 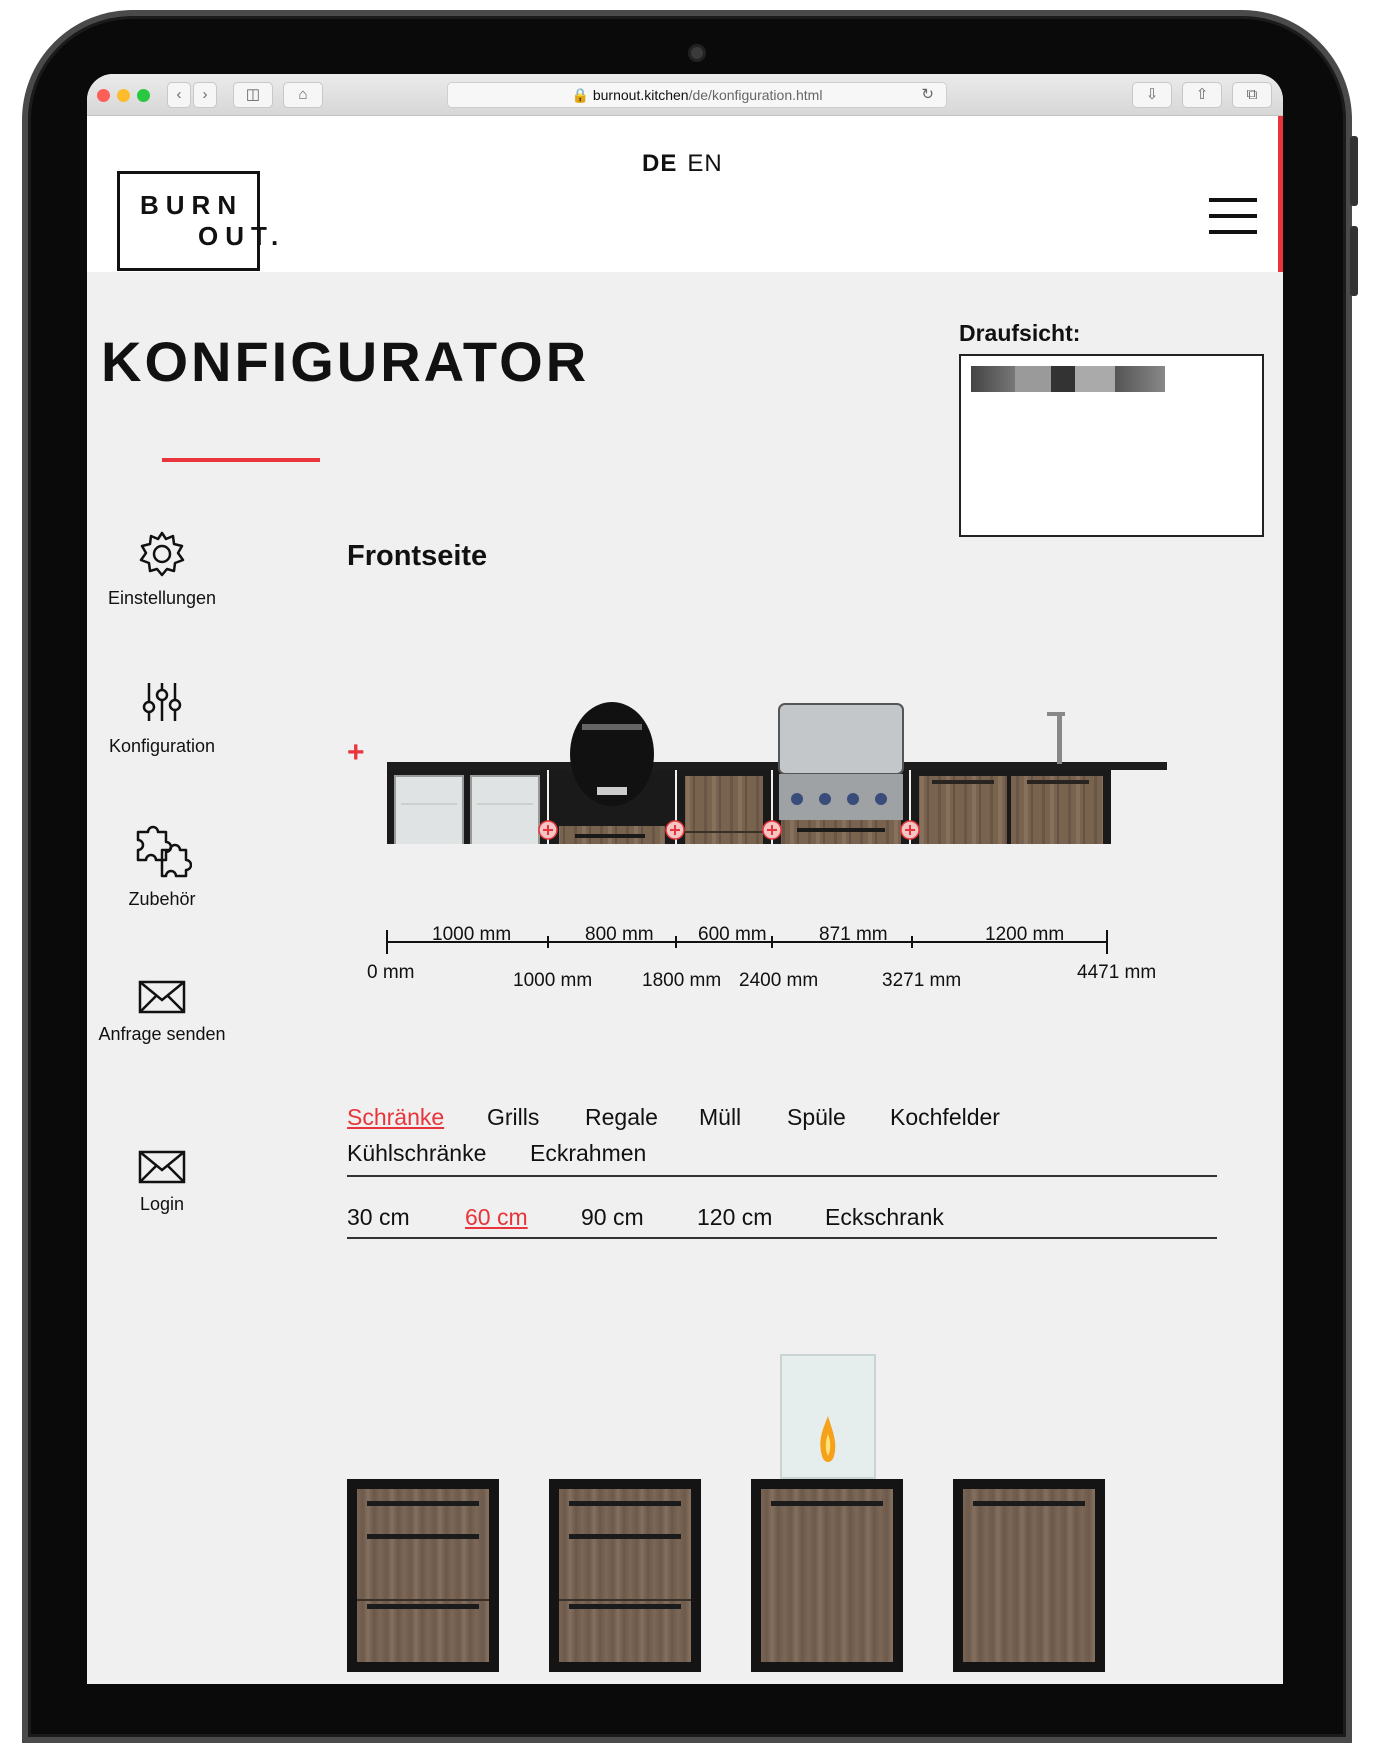 What do you see at coordinates (417, 556) in the screenshot?
I see `front-view-heading: Frontseite` at bounding box center [417, 556].